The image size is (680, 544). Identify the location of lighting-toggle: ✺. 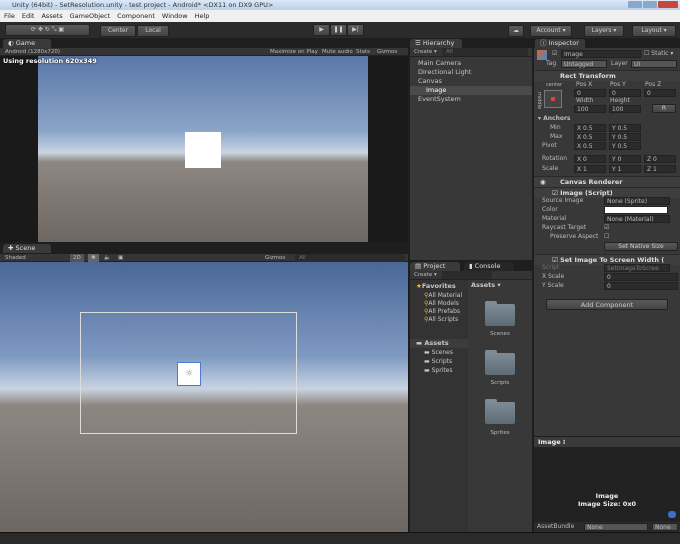
(93, 258).